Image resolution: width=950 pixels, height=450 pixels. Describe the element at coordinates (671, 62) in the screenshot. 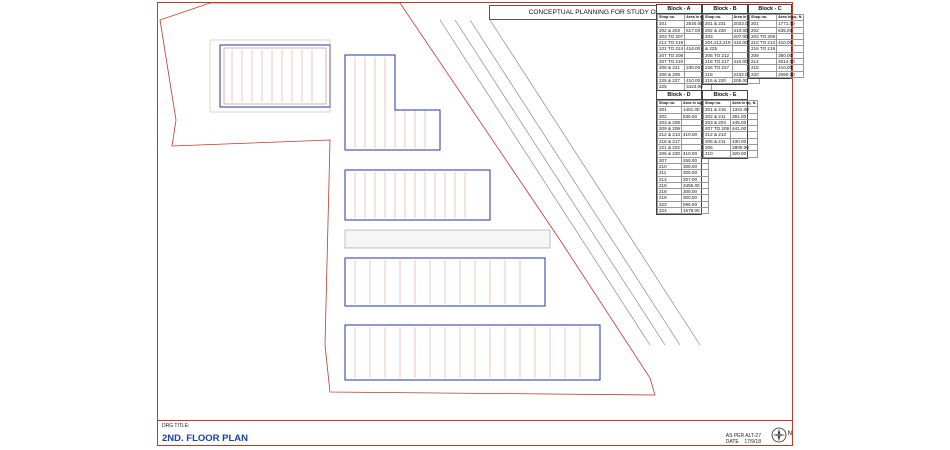

I see `table-cell: 207 TO 210` at that location.